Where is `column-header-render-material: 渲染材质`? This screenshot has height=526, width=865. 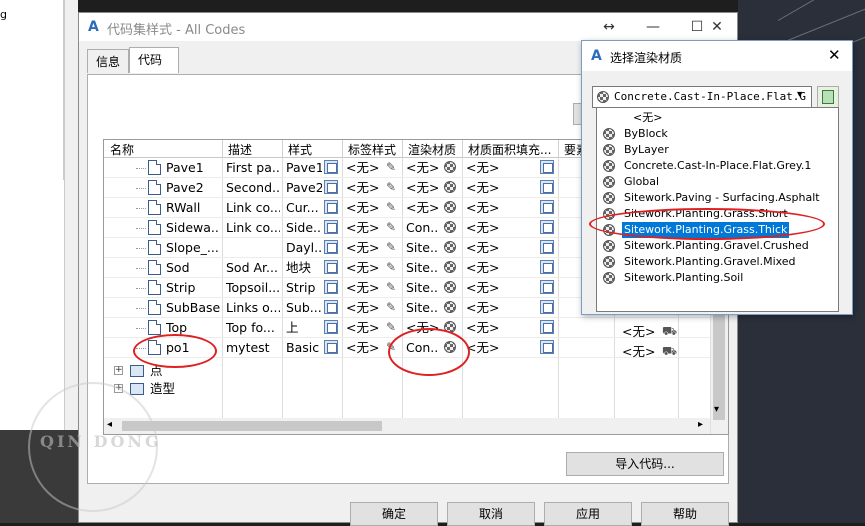 column-header-render-material: 渲染材质 is located at coordinates (432, 149).